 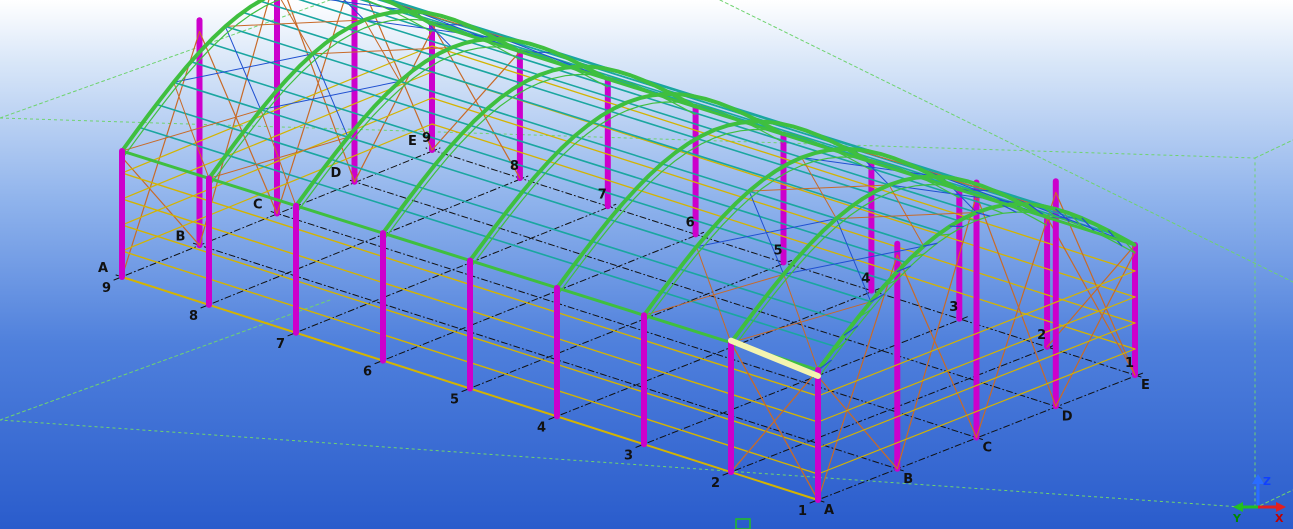 I want to click on axis-triad-icon: Z X Y, so click(x=1259, y=499).